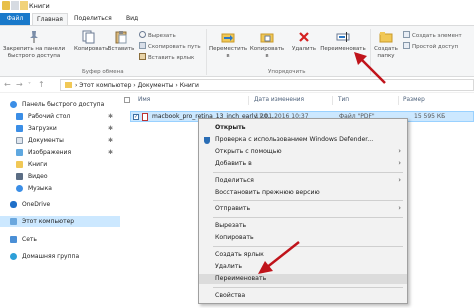  I want to click on menu-label: Восстановить прежнюю версию, so click(267, 192).